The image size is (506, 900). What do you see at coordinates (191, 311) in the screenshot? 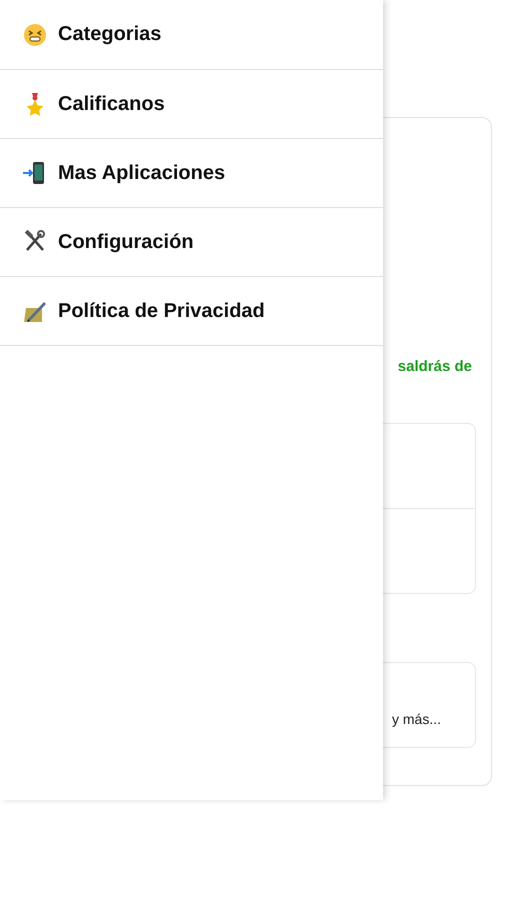
I see `menu-item: Política de Privacidad` at bounding box center [191, 311].